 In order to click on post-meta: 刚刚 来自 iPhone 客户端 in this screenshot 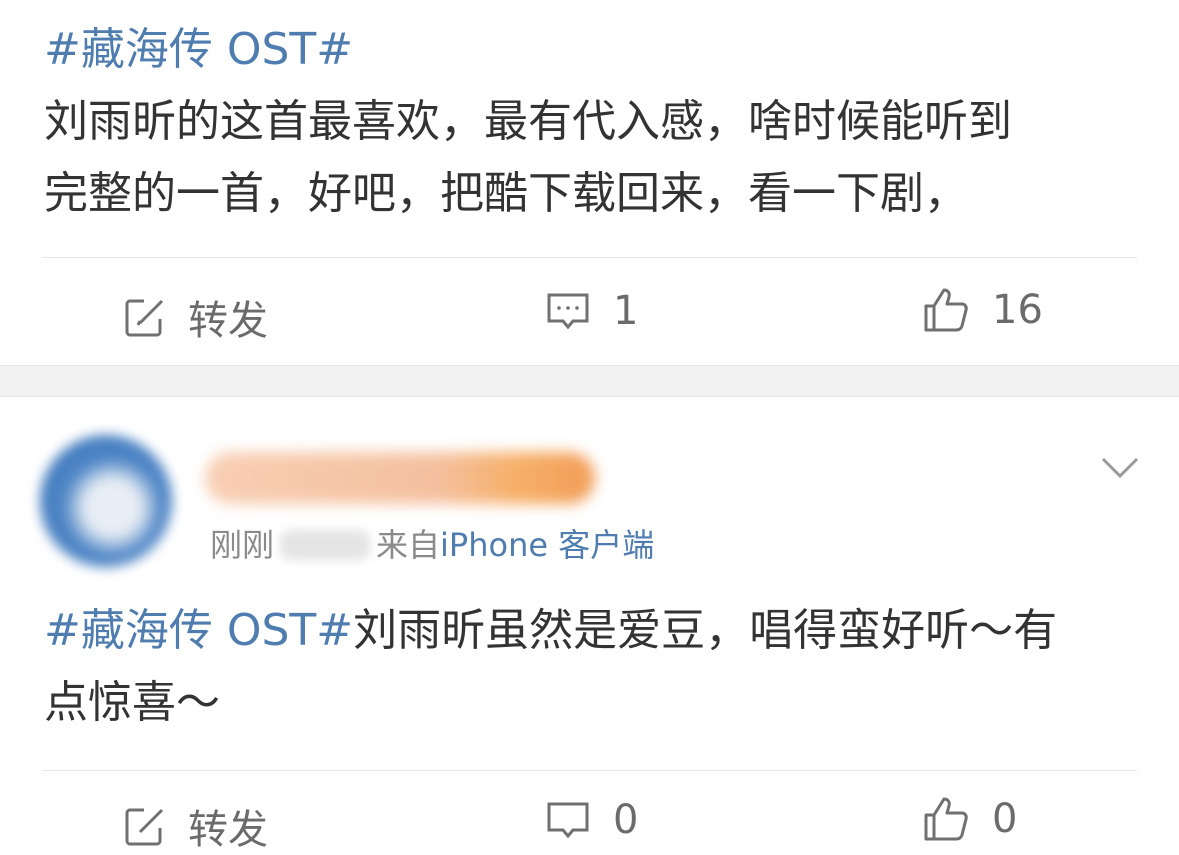, I will do `click(432, 545)`.